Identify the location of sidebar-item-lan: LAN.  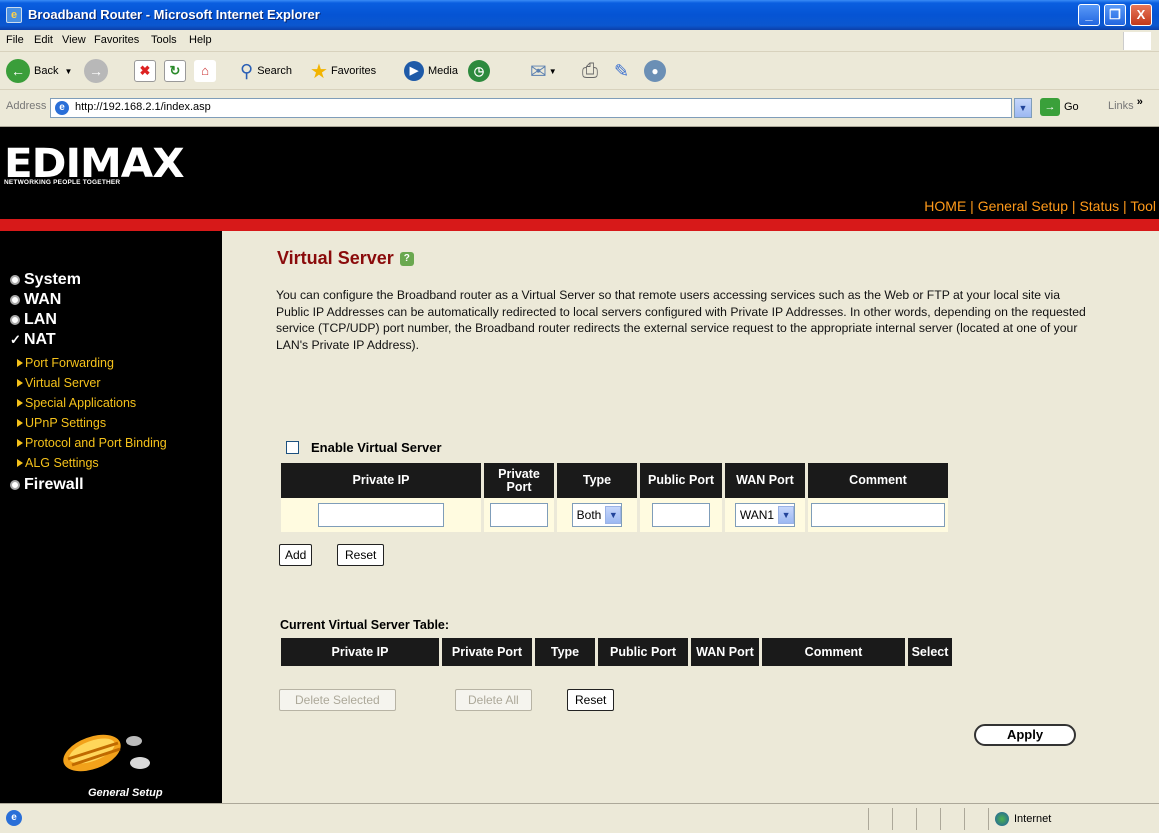
(33, 320).